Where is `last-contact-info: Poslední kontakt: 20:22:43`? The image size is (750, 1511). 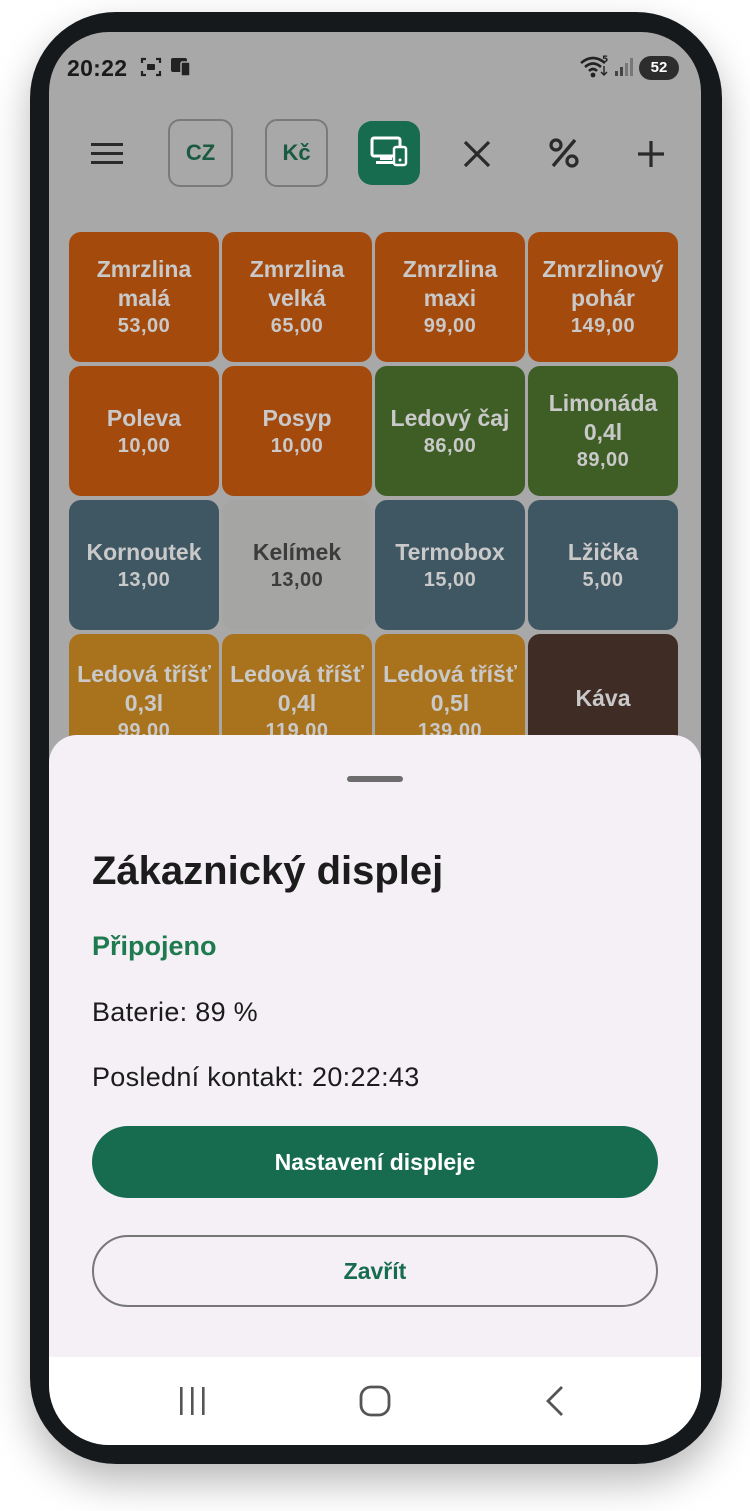
last-contact-info: Poslední kontakt: 20:22:43 is located at coordinates (256, 1077).